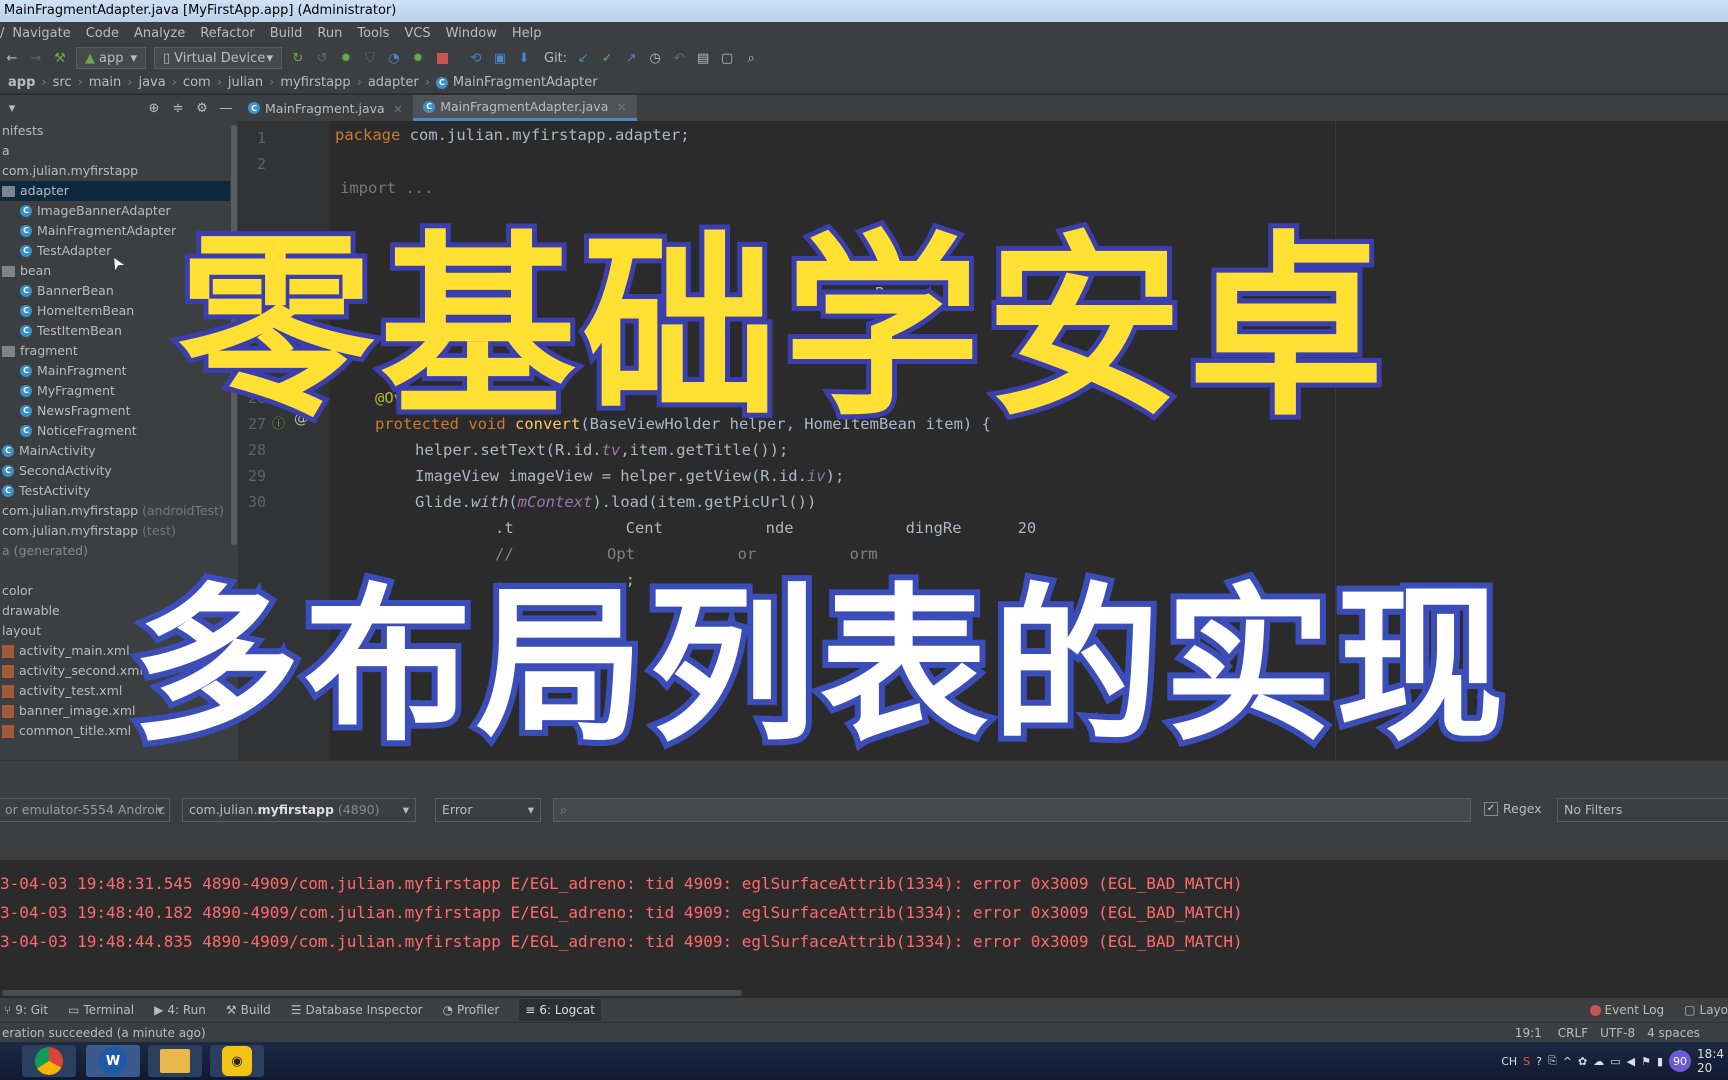 The height and width of the screenshot is (1080, 1728). Describe the element at coordinates (21, 82) in the screenshot. I see `crumb-app: app` at that location.